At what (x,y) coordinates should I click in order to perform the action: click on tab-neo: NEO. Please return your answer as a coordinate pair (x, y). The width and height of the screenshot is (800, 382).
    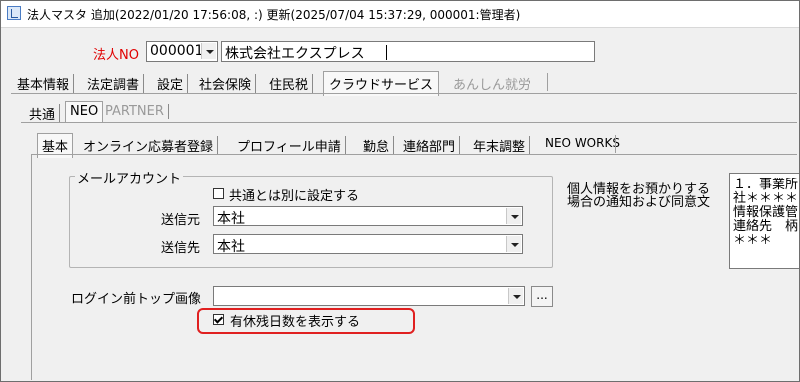
    Looking at the image, I should click on (84, 111).